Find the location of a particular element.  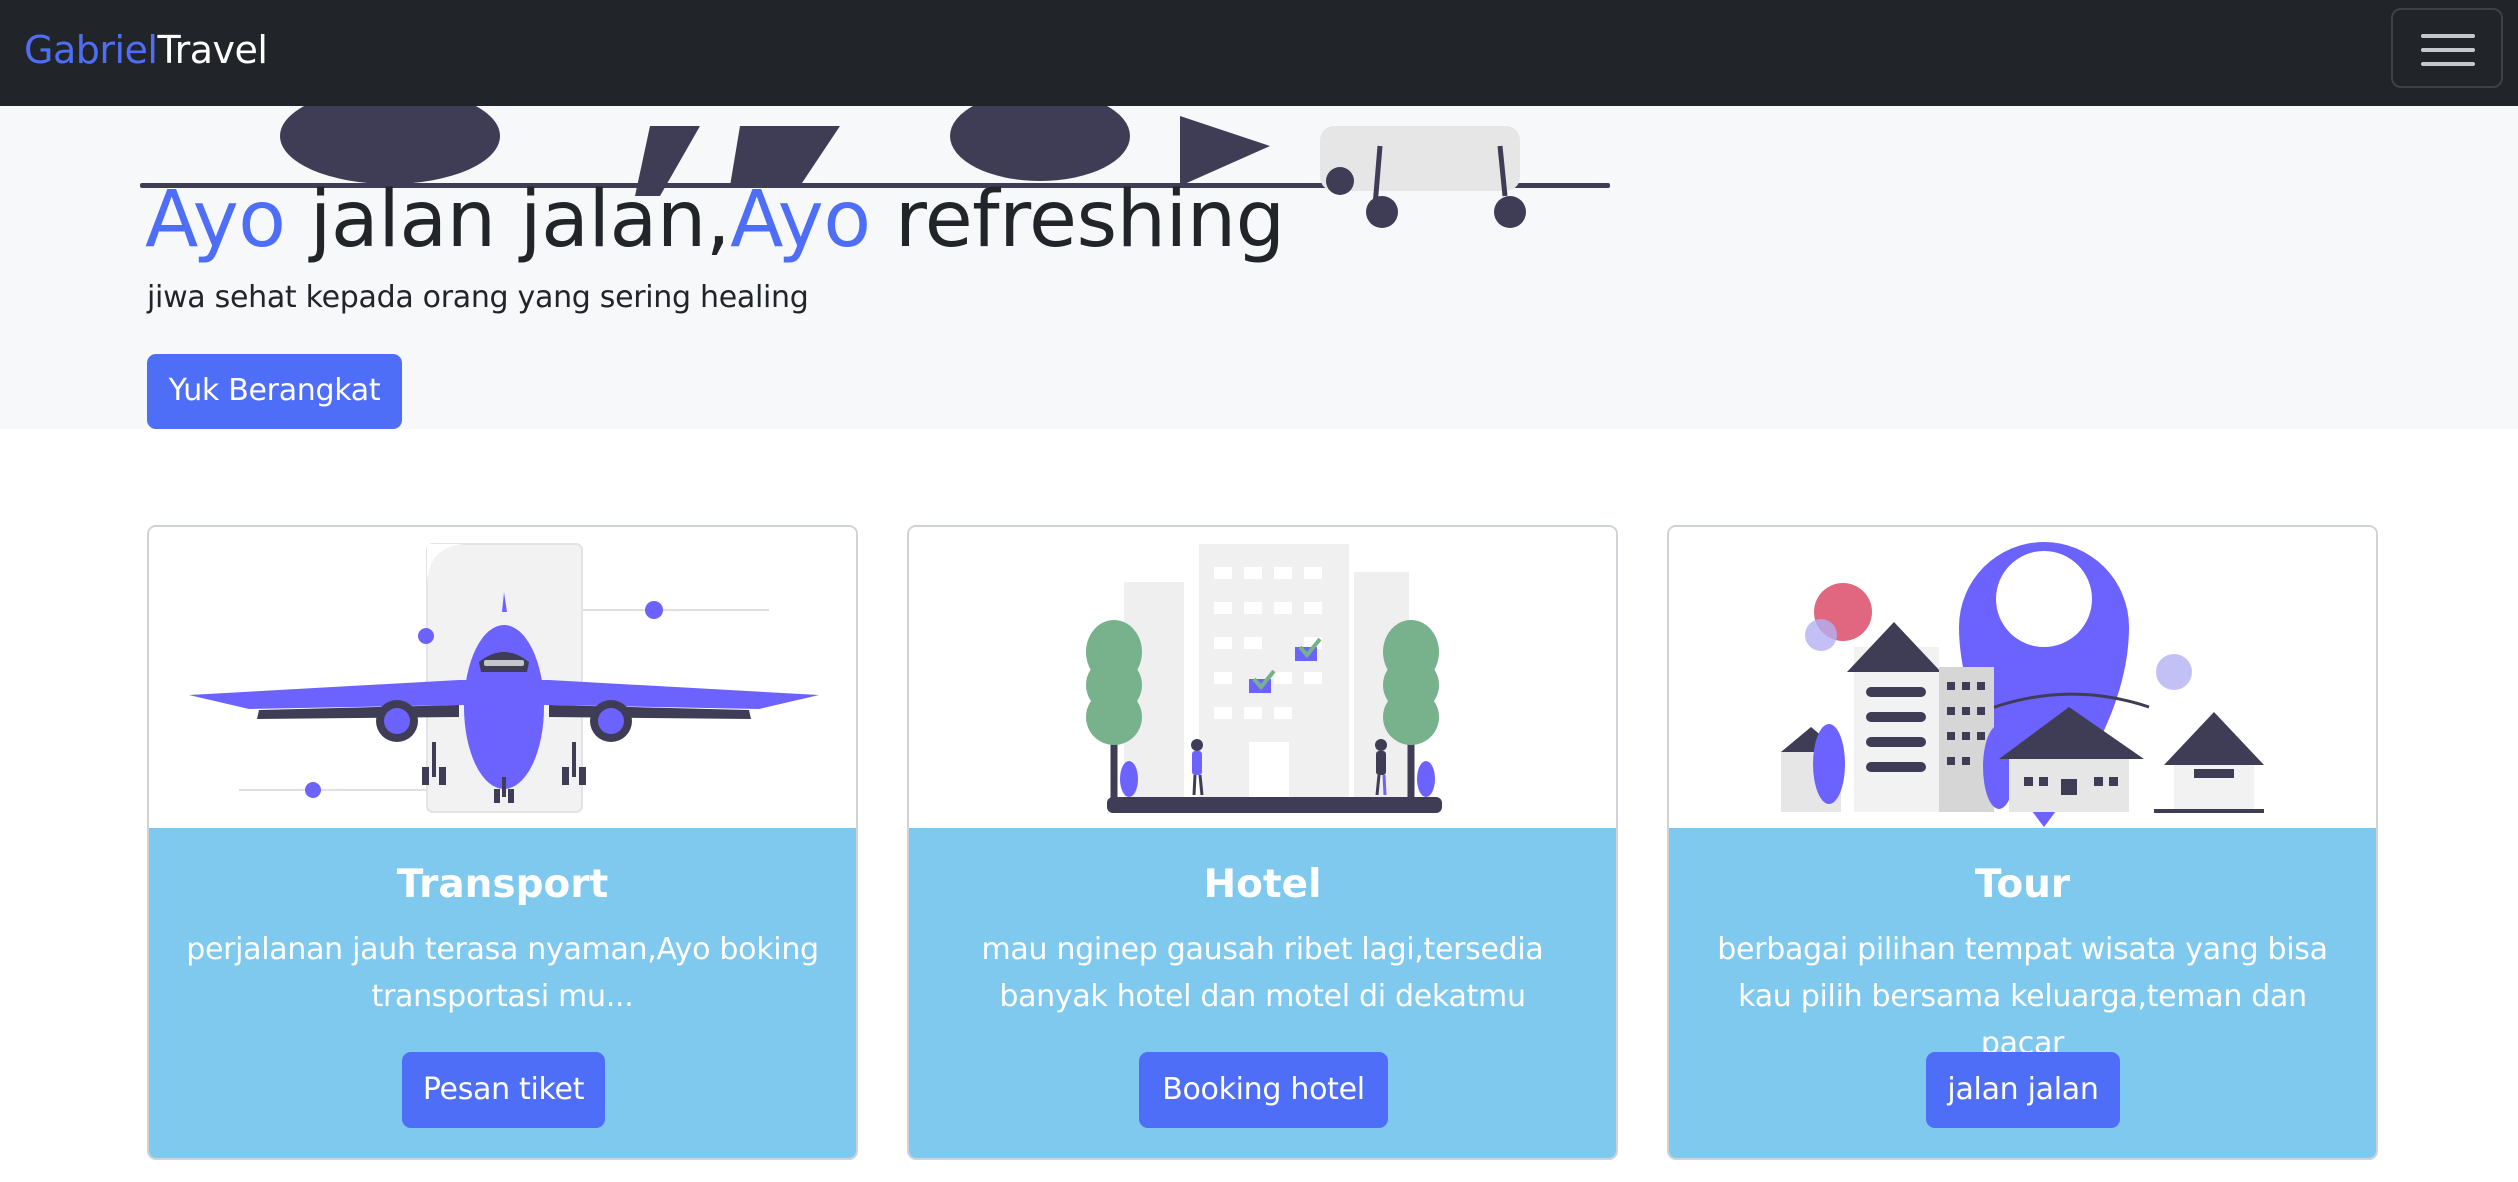

airplane-illustration-icon is located at coordinates (504, 678).